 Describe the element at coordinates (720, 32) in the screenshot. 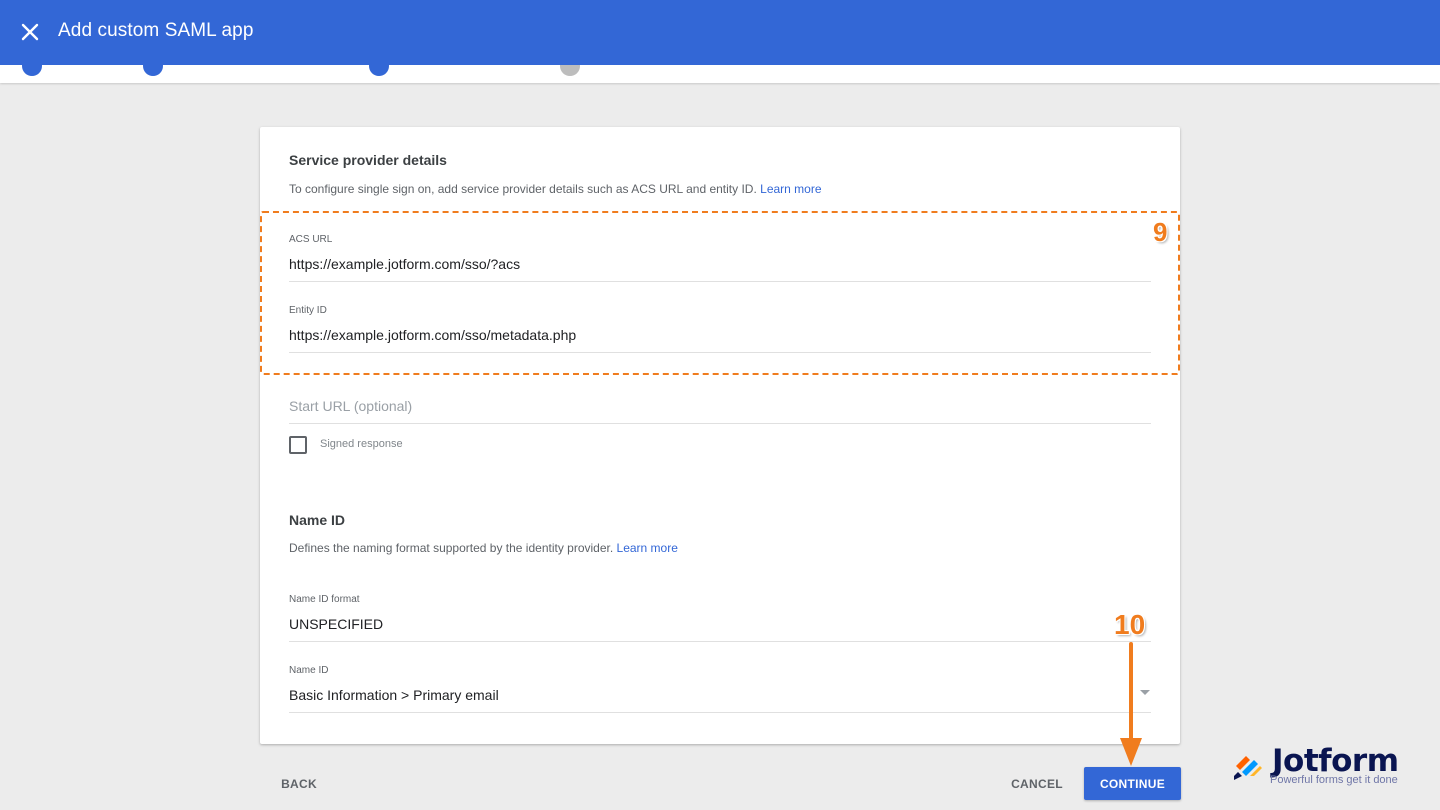

I see `app-header: Add custom SAML app` at that location.